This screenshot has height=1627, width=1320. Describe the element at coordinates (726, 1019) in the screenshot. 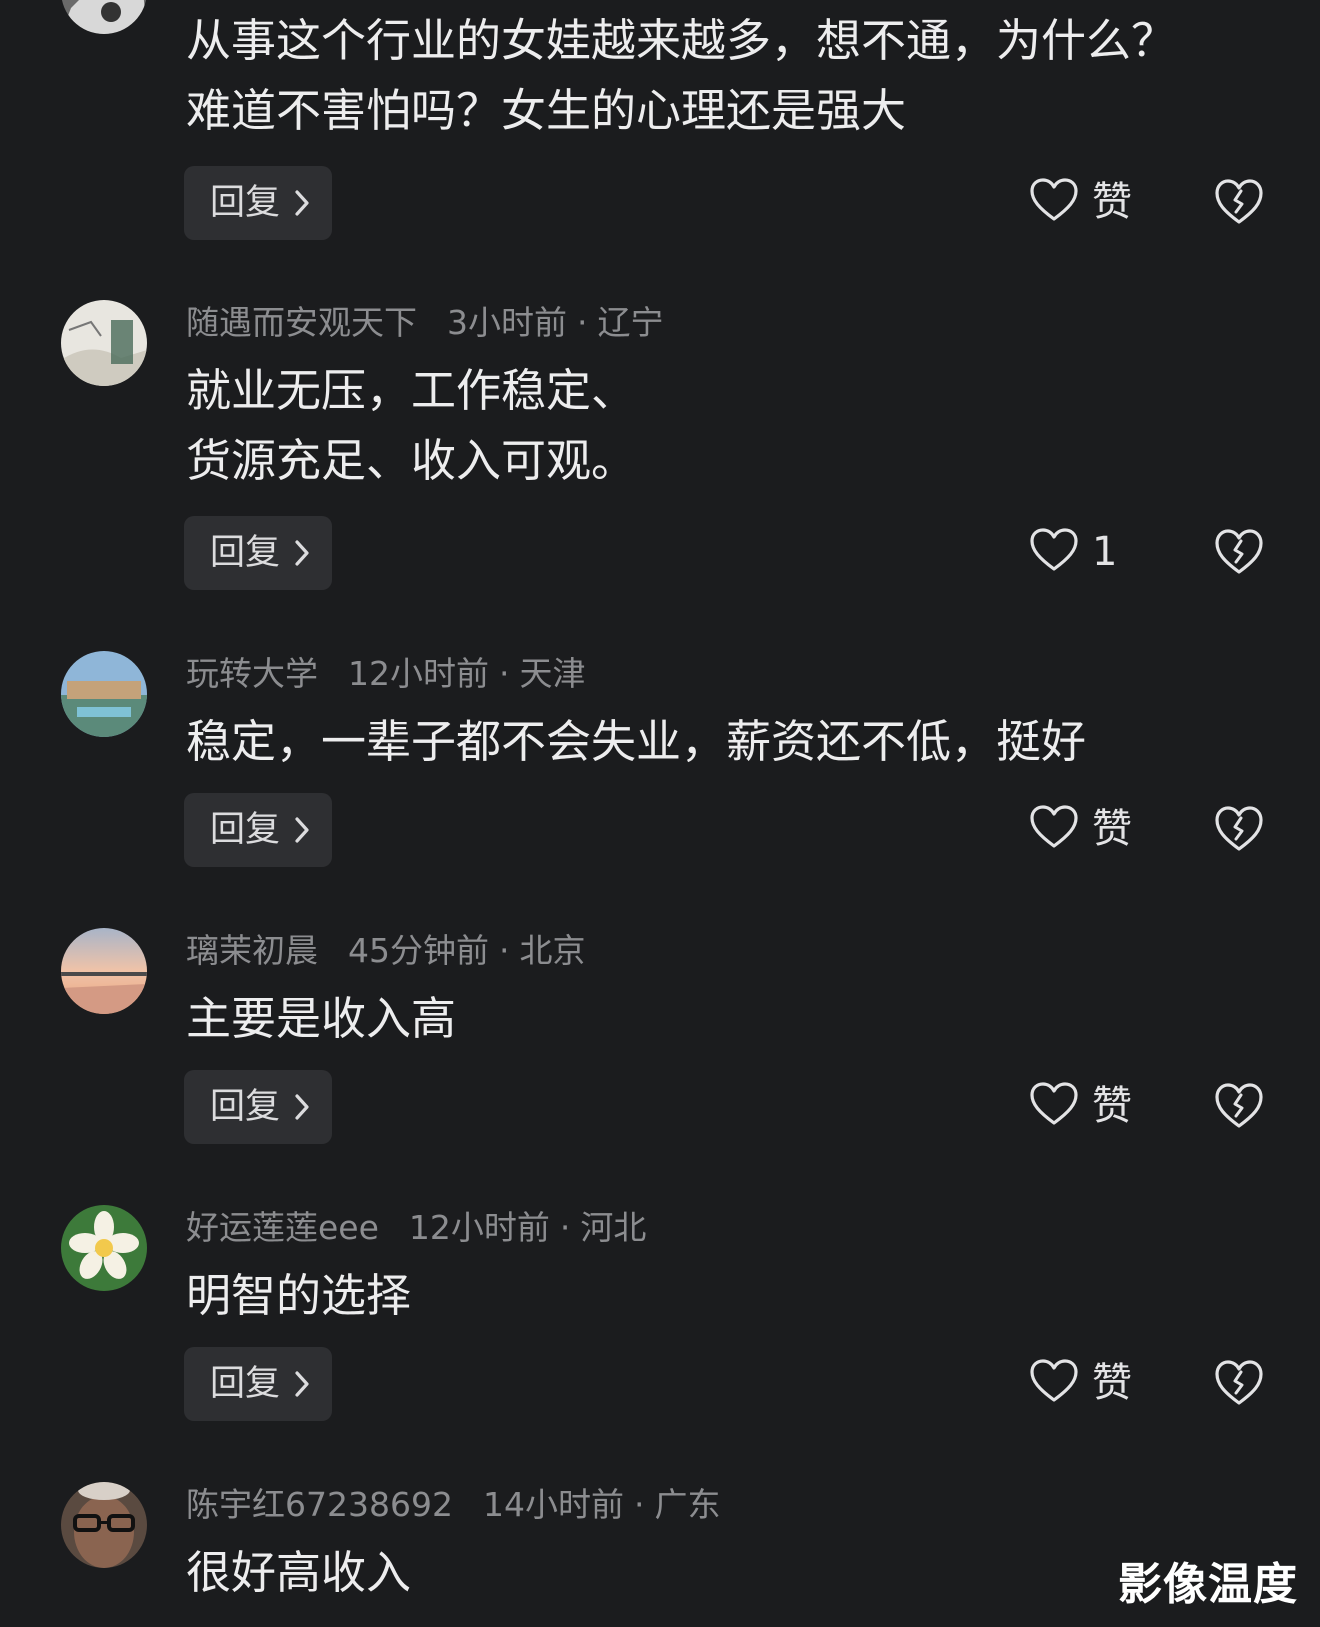

I see `comment-text: 主要是收入高` at that location.